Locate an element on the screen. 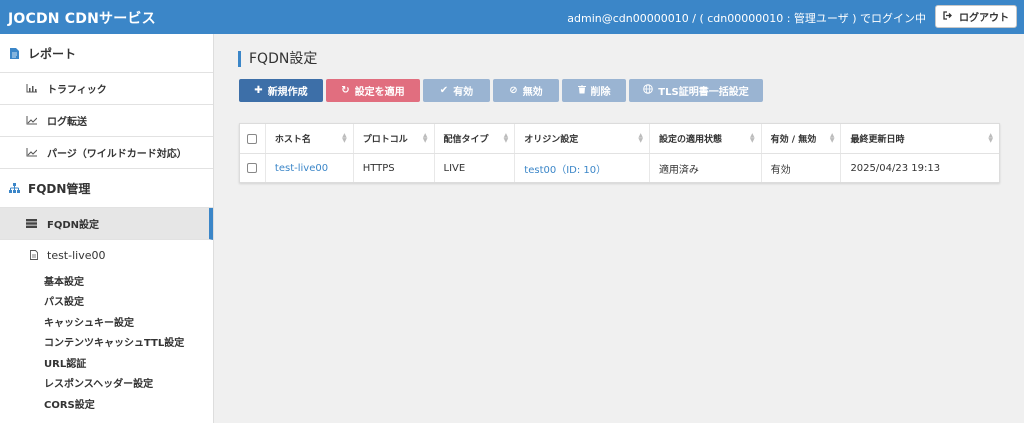 The width and height of the screenshot is (1024, 423). enable-button: ✔ 有効 is located at coordinates (456, 90).